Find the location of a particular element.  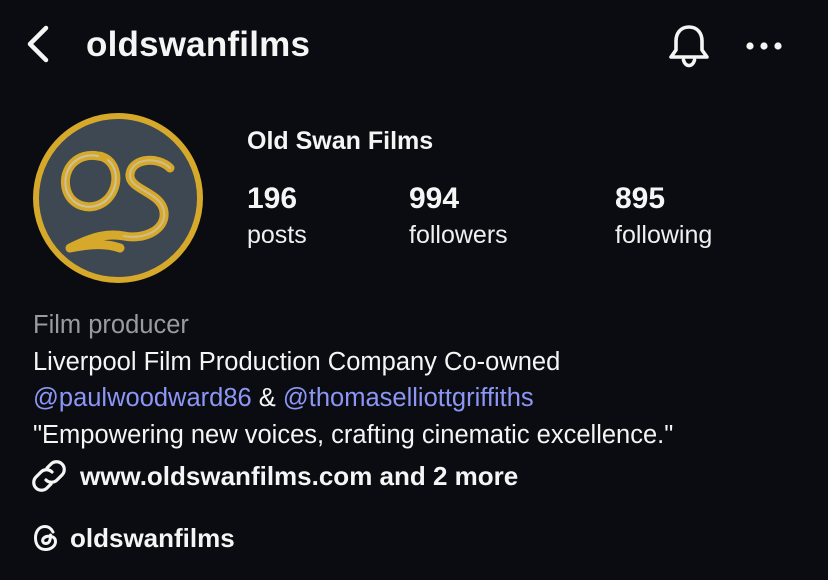

stat-posts-label: posts is located at coordinates (277, 235).